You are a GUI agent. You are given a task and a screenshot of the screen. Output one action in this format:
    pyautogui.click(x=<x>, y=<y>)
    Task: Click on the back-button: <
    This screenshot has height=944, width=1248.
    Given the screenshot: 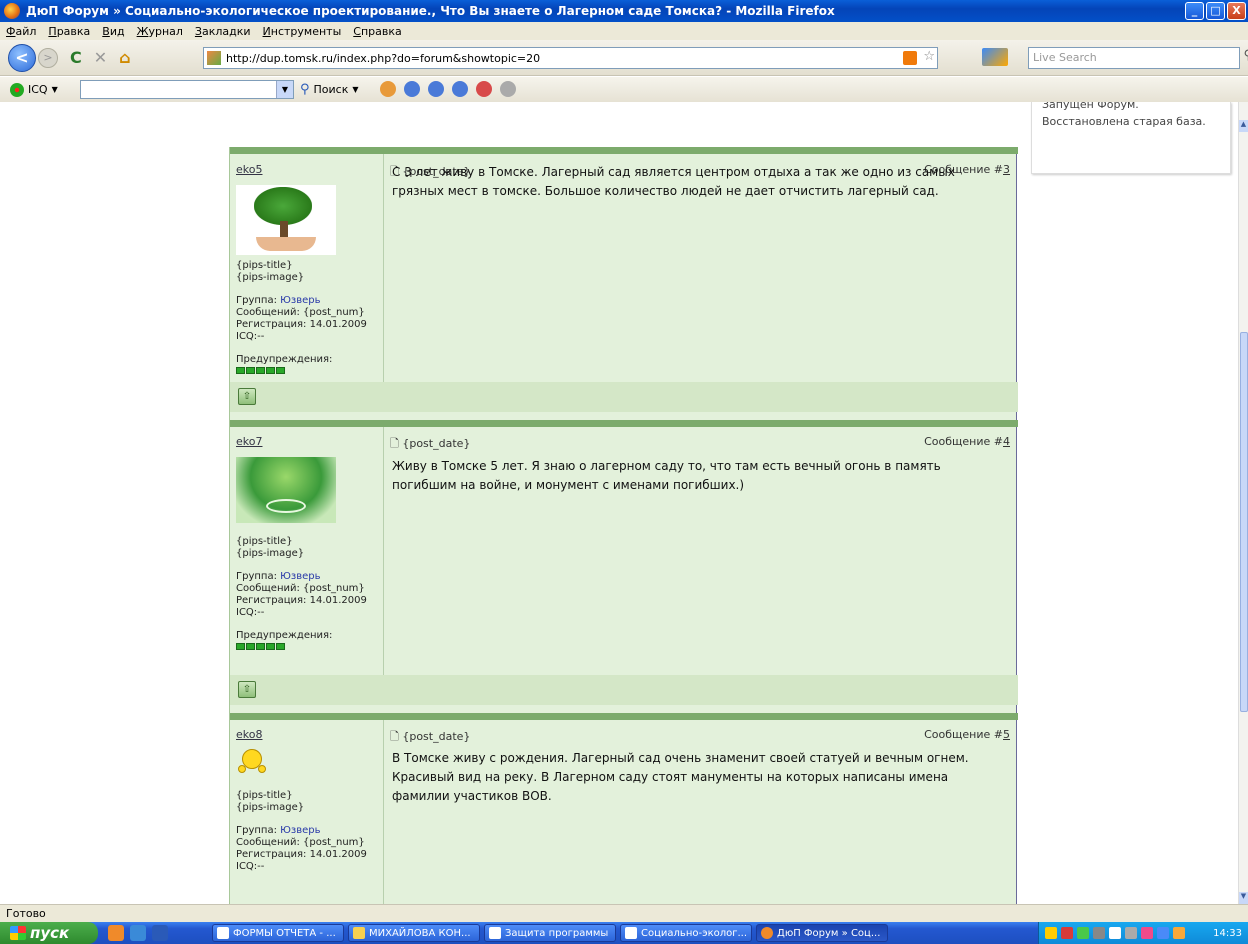 What is the action you would take?
    pyautogui.click(x=22, y=57)
    